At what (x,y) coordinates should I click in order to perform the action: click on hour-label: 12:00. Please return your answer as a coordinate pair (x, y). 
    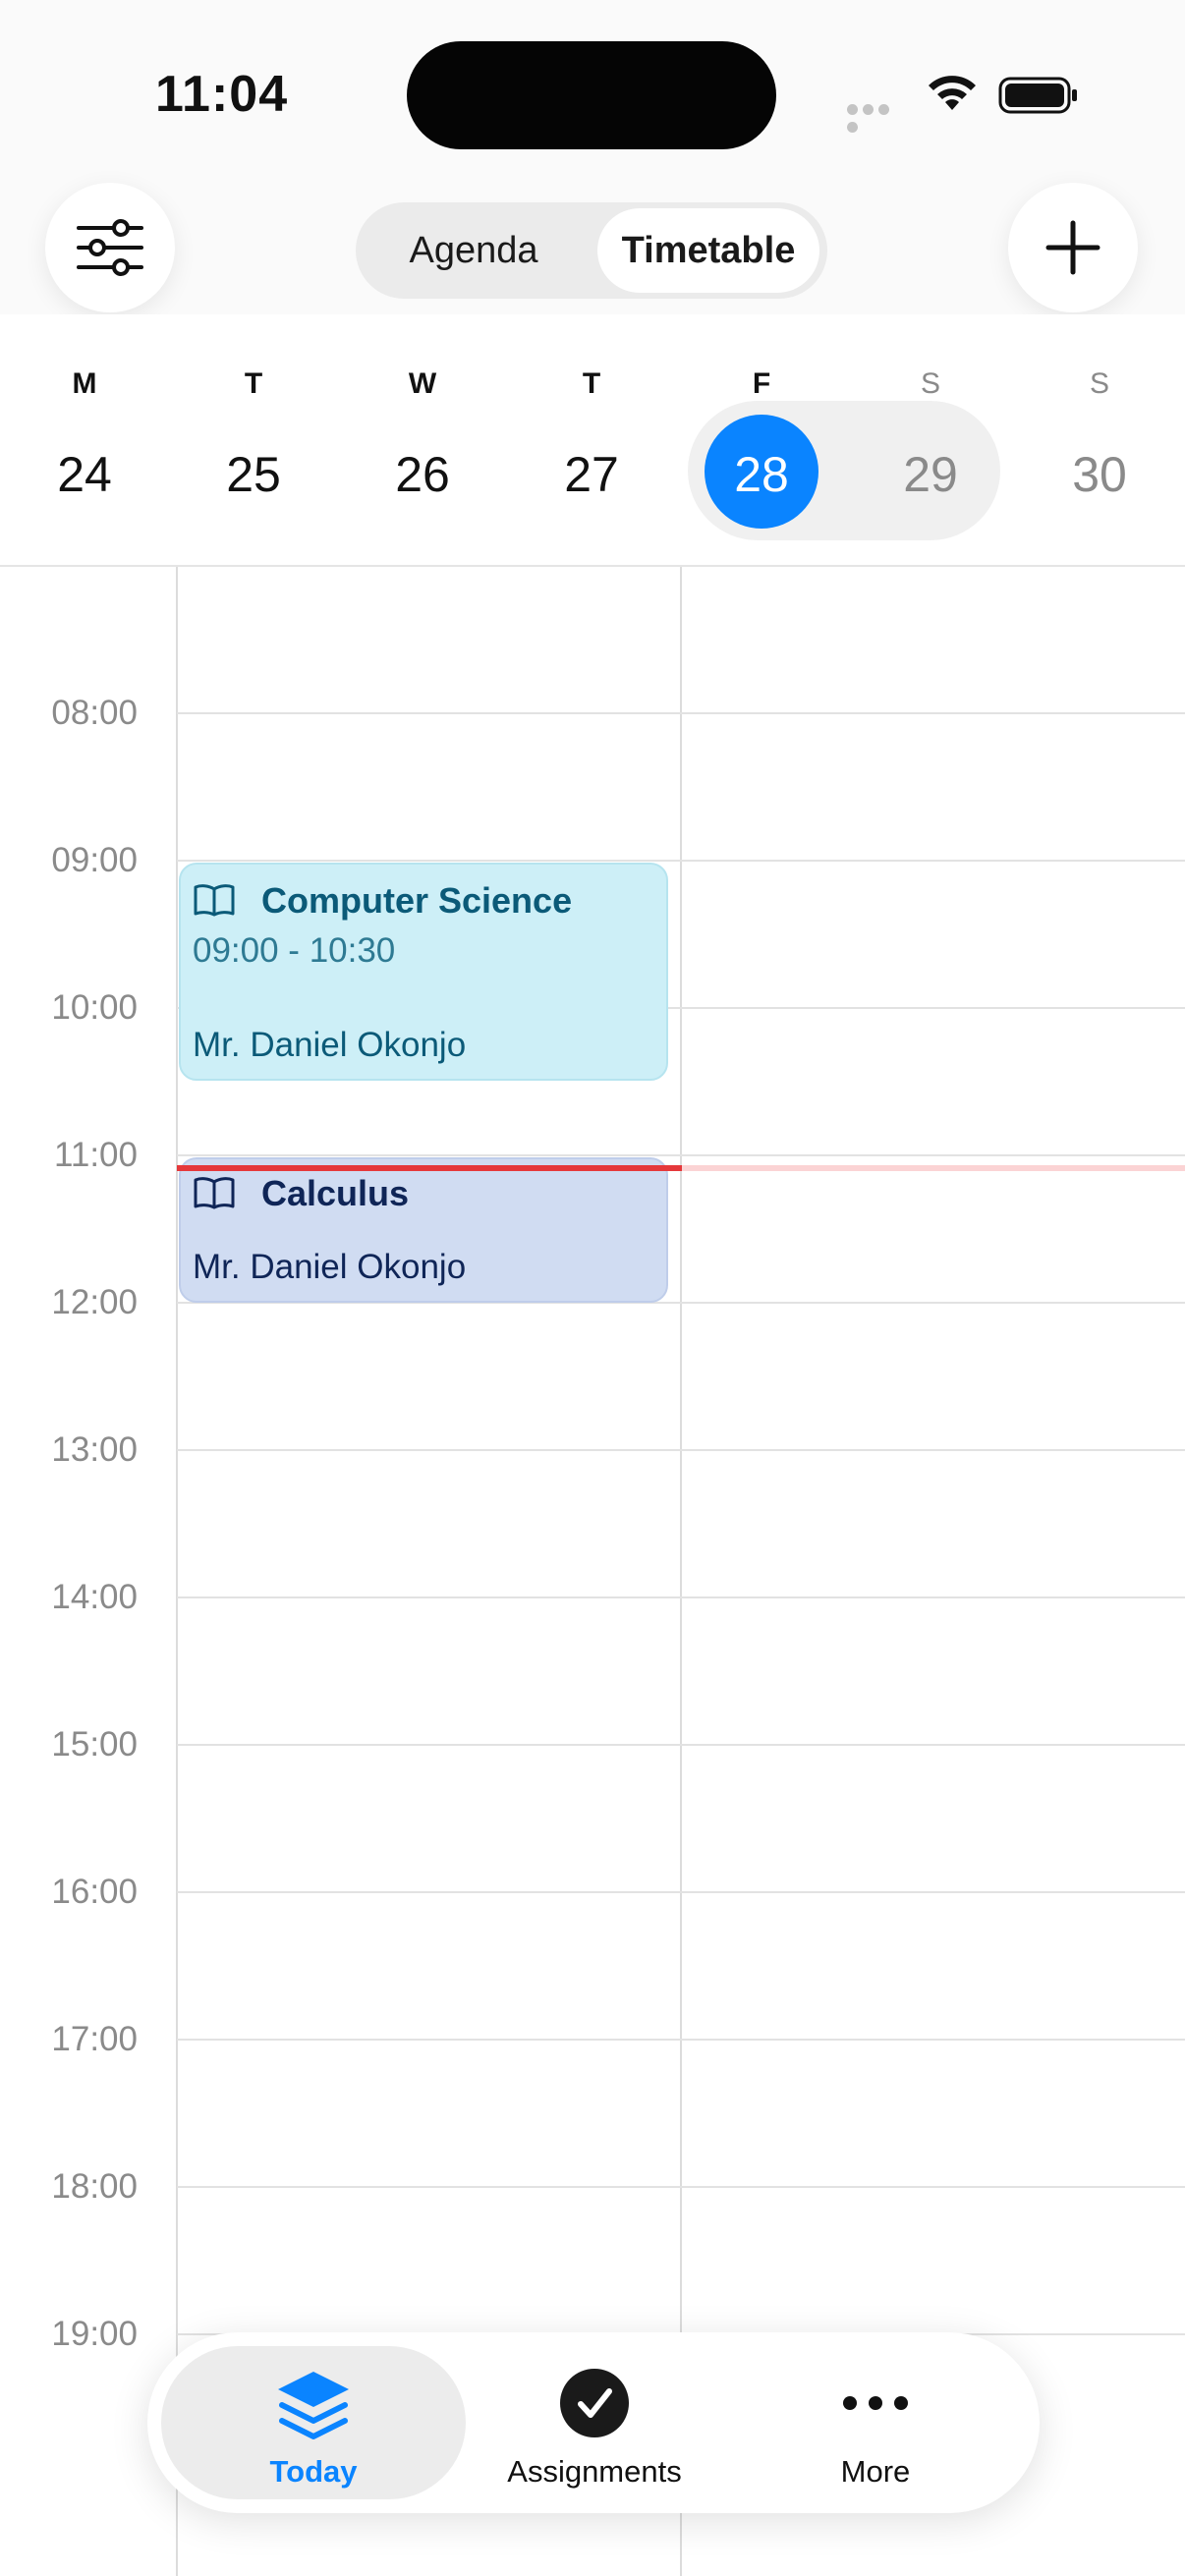
    Looking at the image, I should click on (95, 1302).